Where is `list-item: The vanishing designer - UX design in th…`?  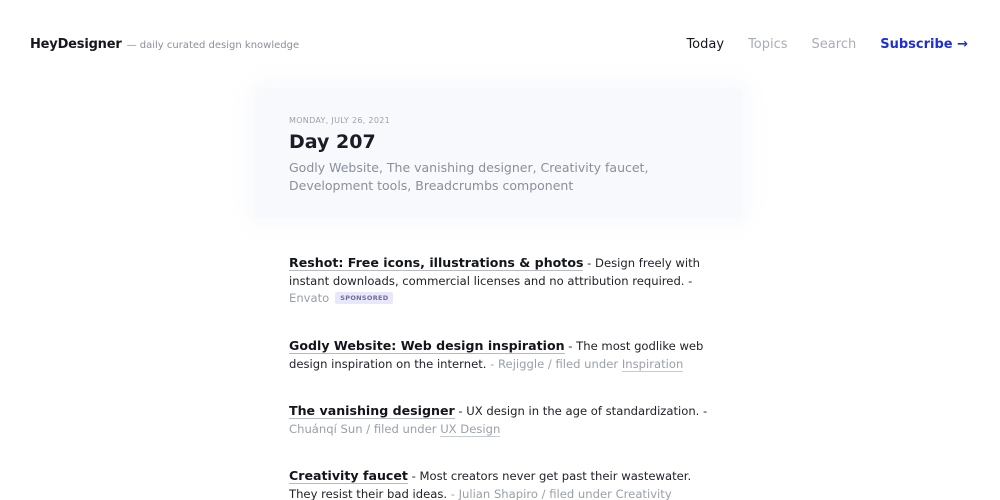
list-item: The vanishing designer - UX design in th… is located at coordinates (499, 420).